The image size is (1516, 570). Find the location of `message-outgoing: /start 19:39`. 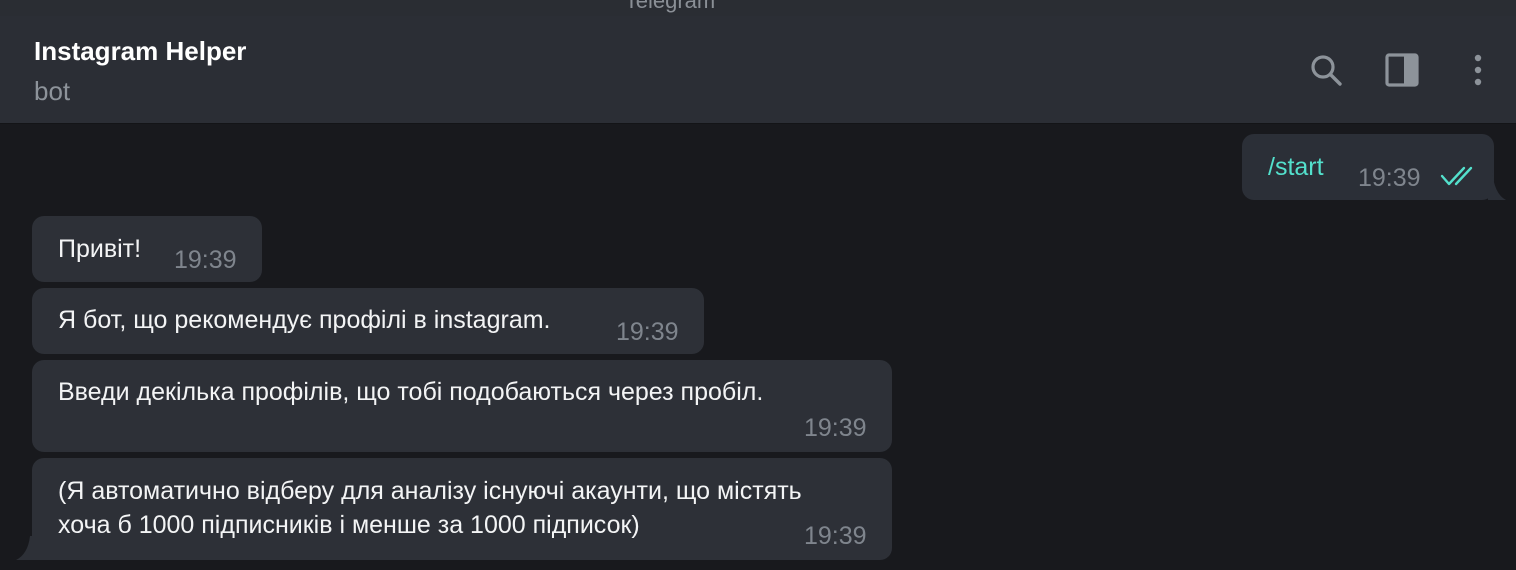

message-outgoing: /start 19:39 is located at coordinates (1368, 167).